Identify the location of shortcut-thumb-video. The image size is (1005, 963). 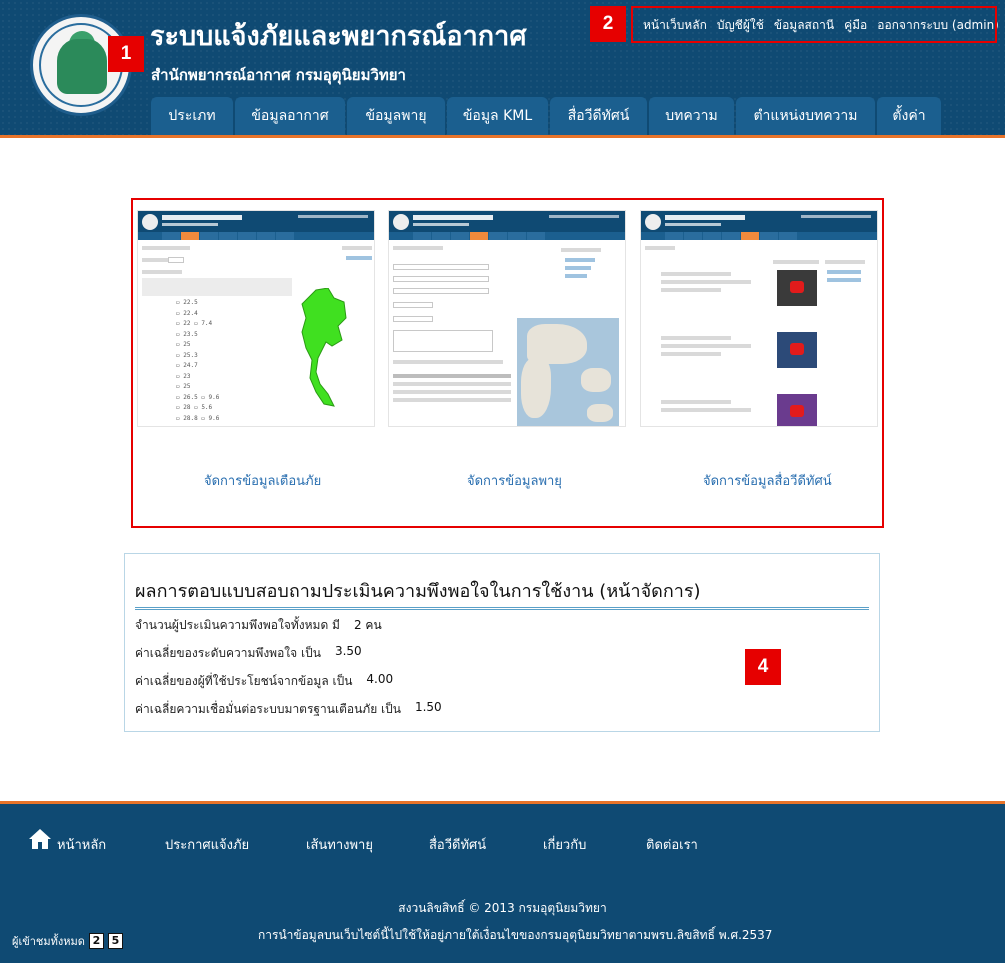
(759, 318).